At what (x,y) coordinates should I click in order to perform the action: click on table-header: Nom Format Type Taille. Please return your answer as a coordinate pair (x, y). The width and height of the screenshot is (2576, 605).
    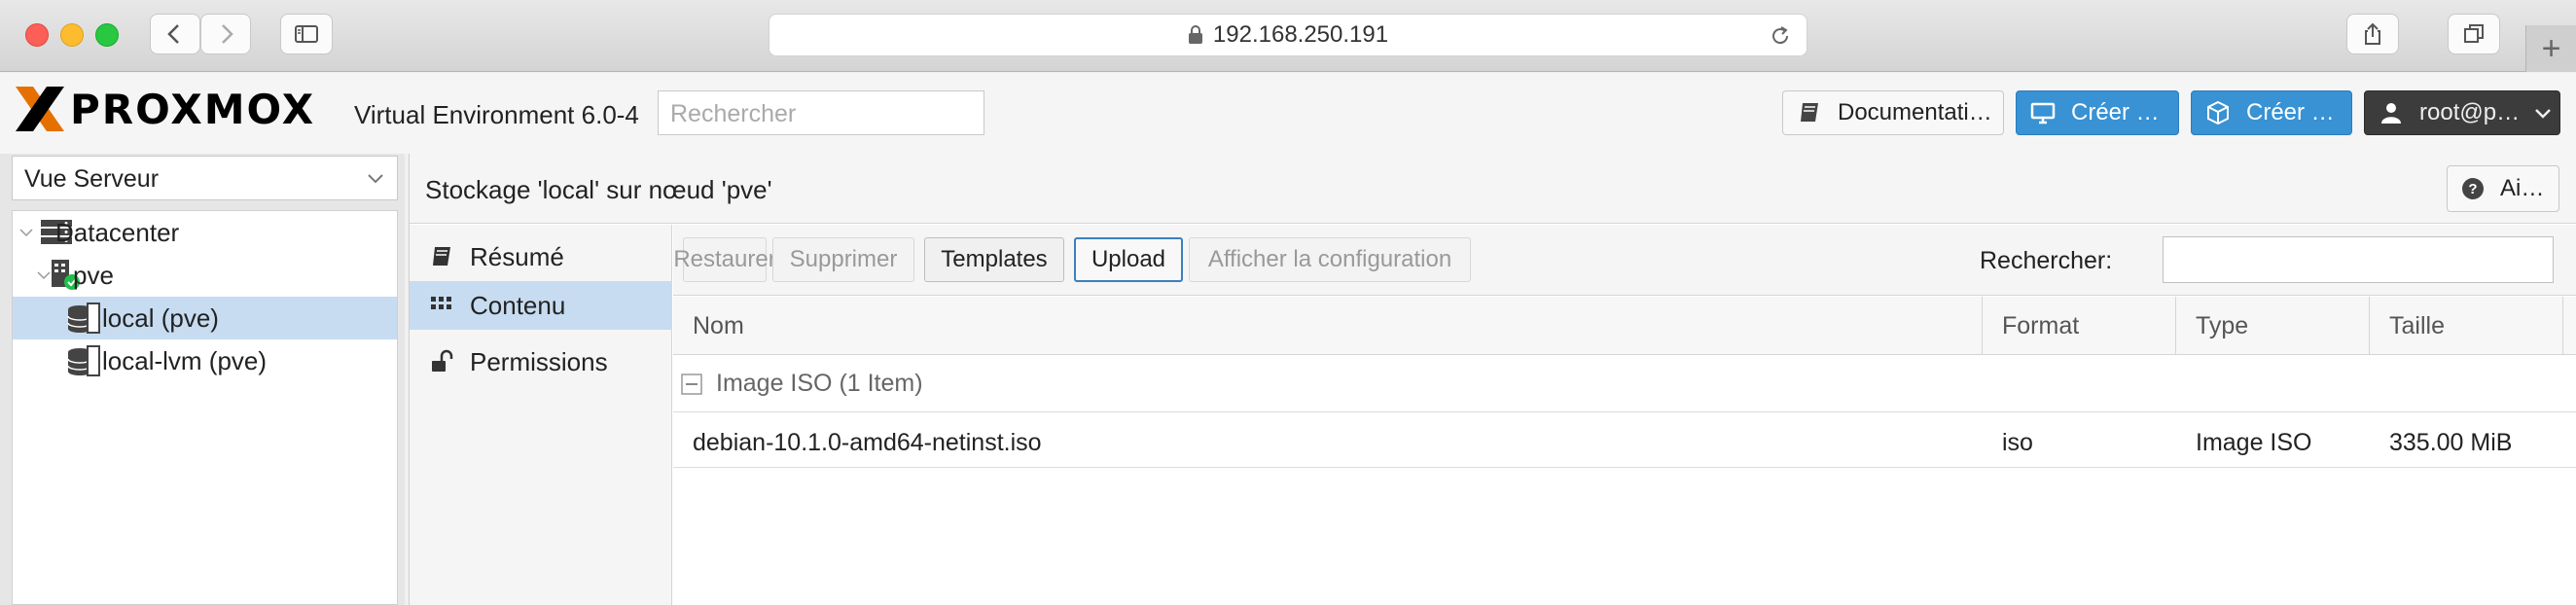
    Looking at the image, I should click on (1624, 326).